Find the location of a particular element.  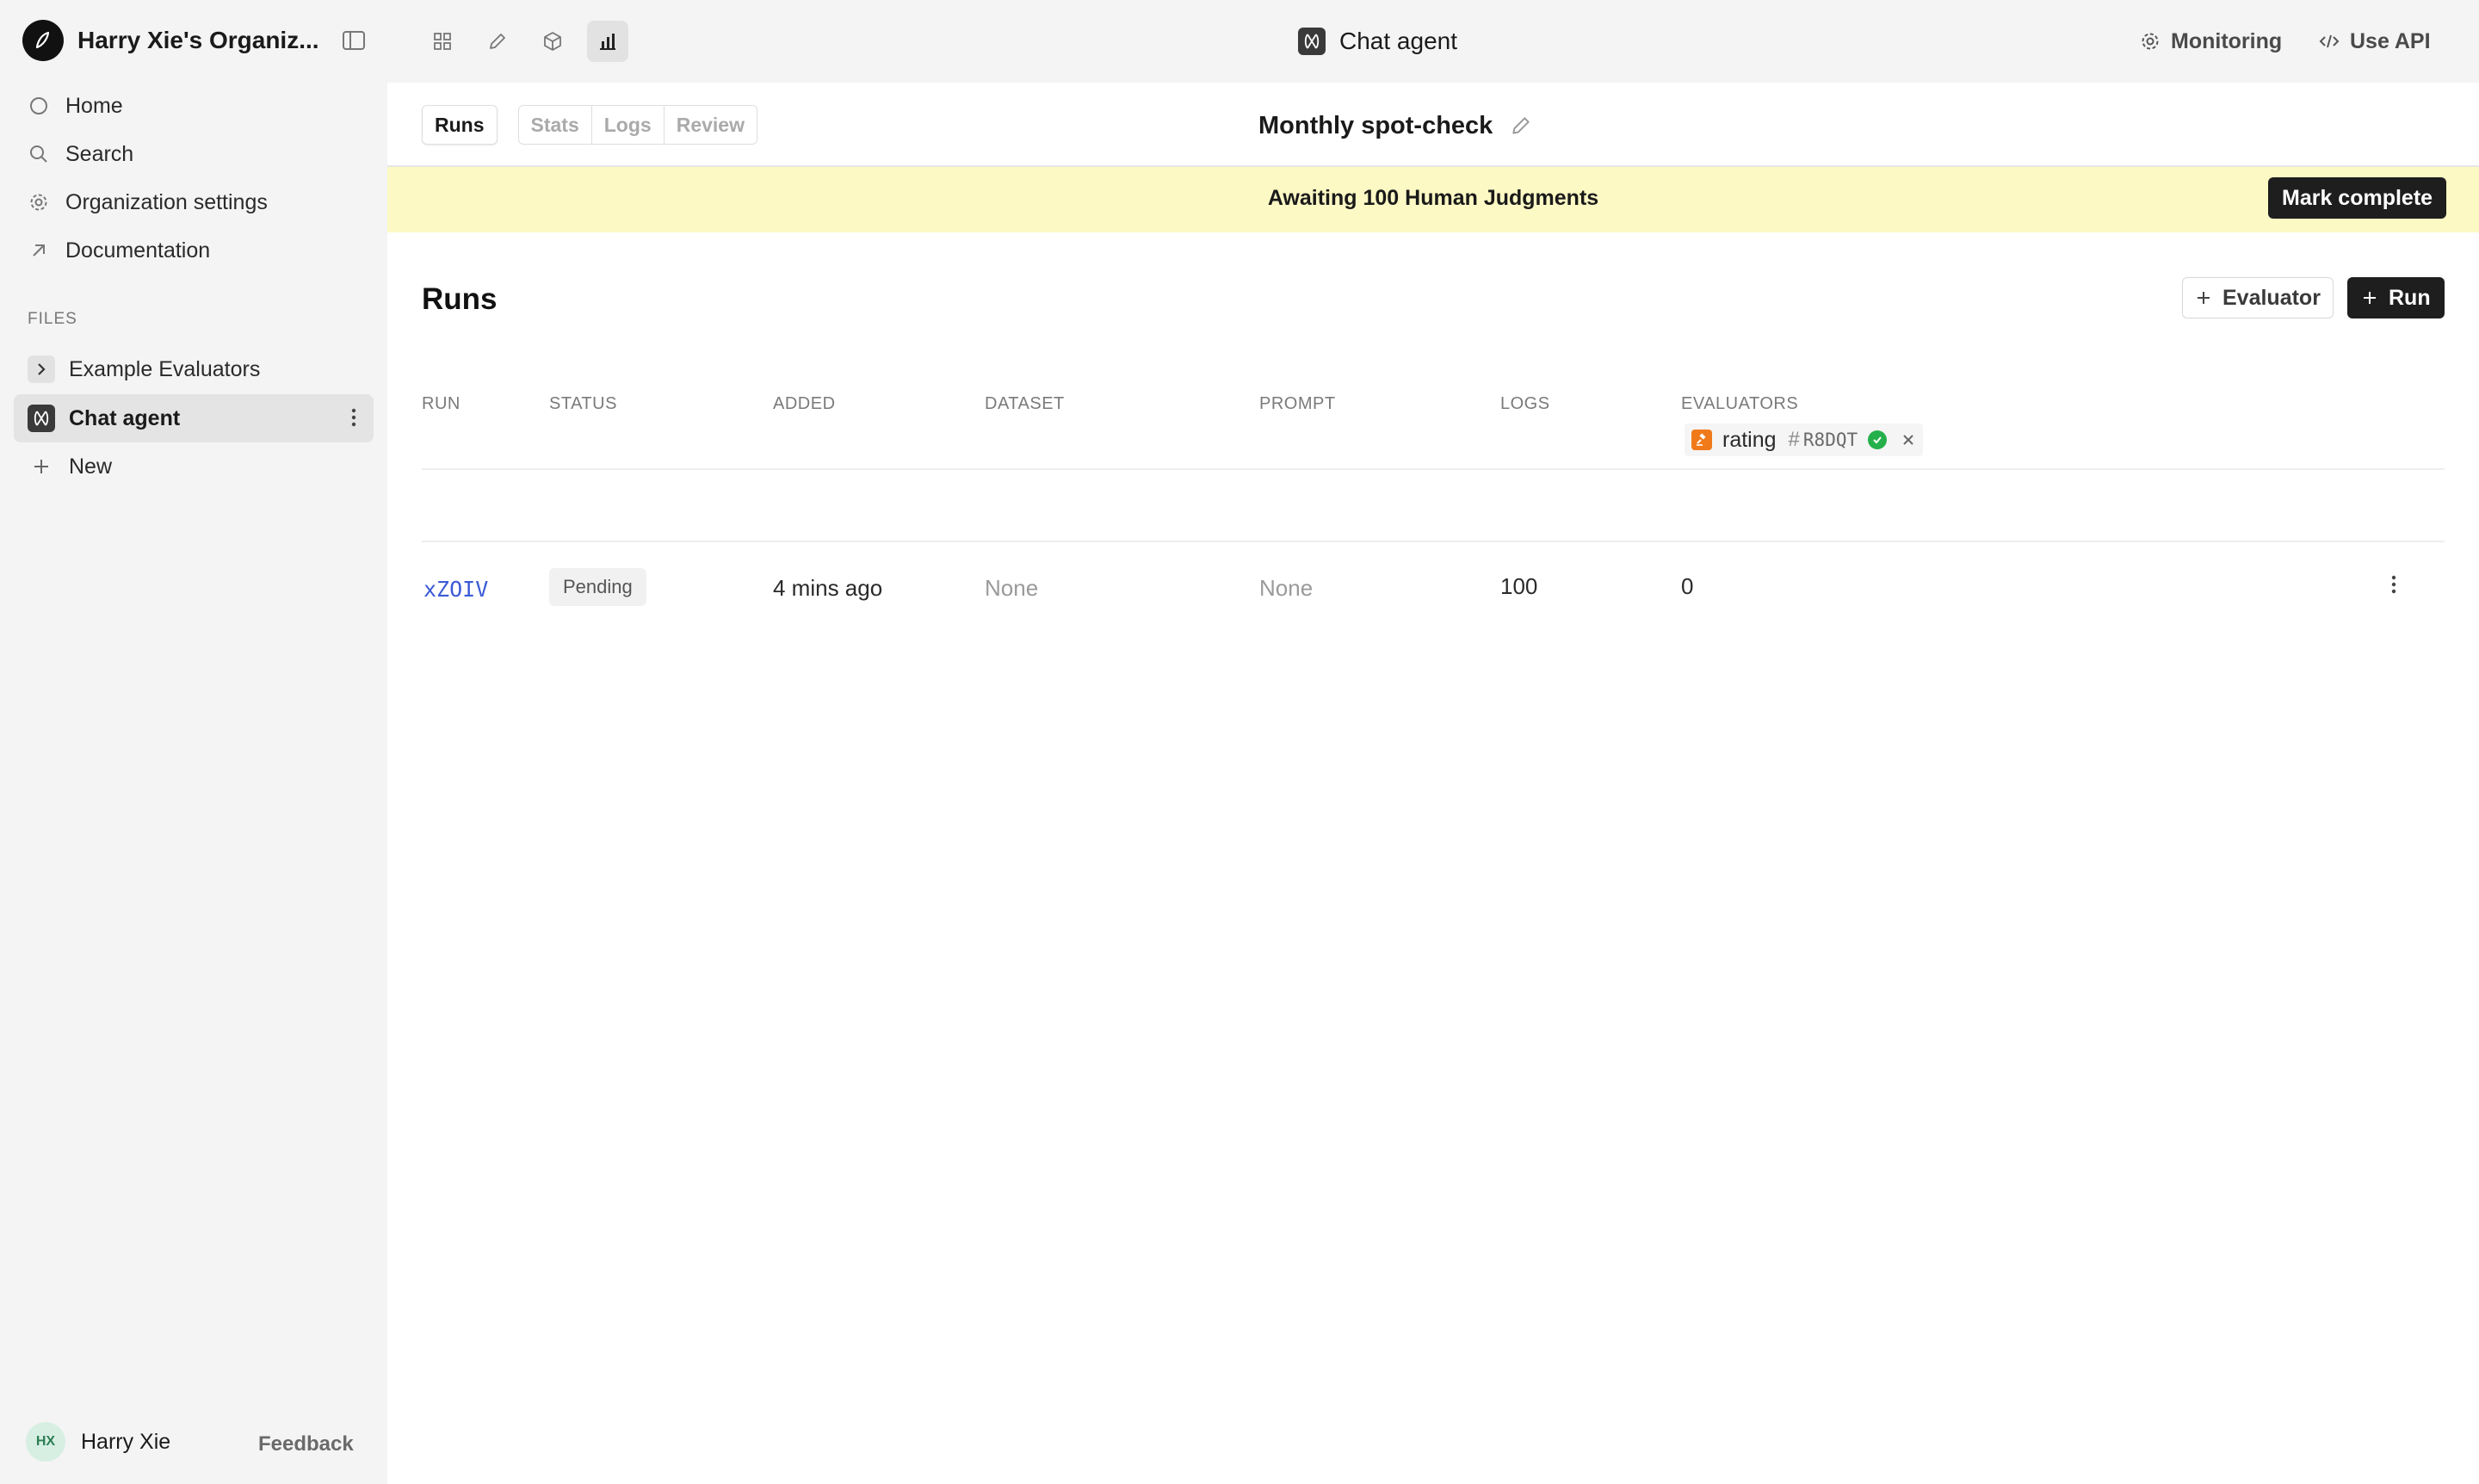

sidebar-toggle-icon is located at coordinates (353, 40).